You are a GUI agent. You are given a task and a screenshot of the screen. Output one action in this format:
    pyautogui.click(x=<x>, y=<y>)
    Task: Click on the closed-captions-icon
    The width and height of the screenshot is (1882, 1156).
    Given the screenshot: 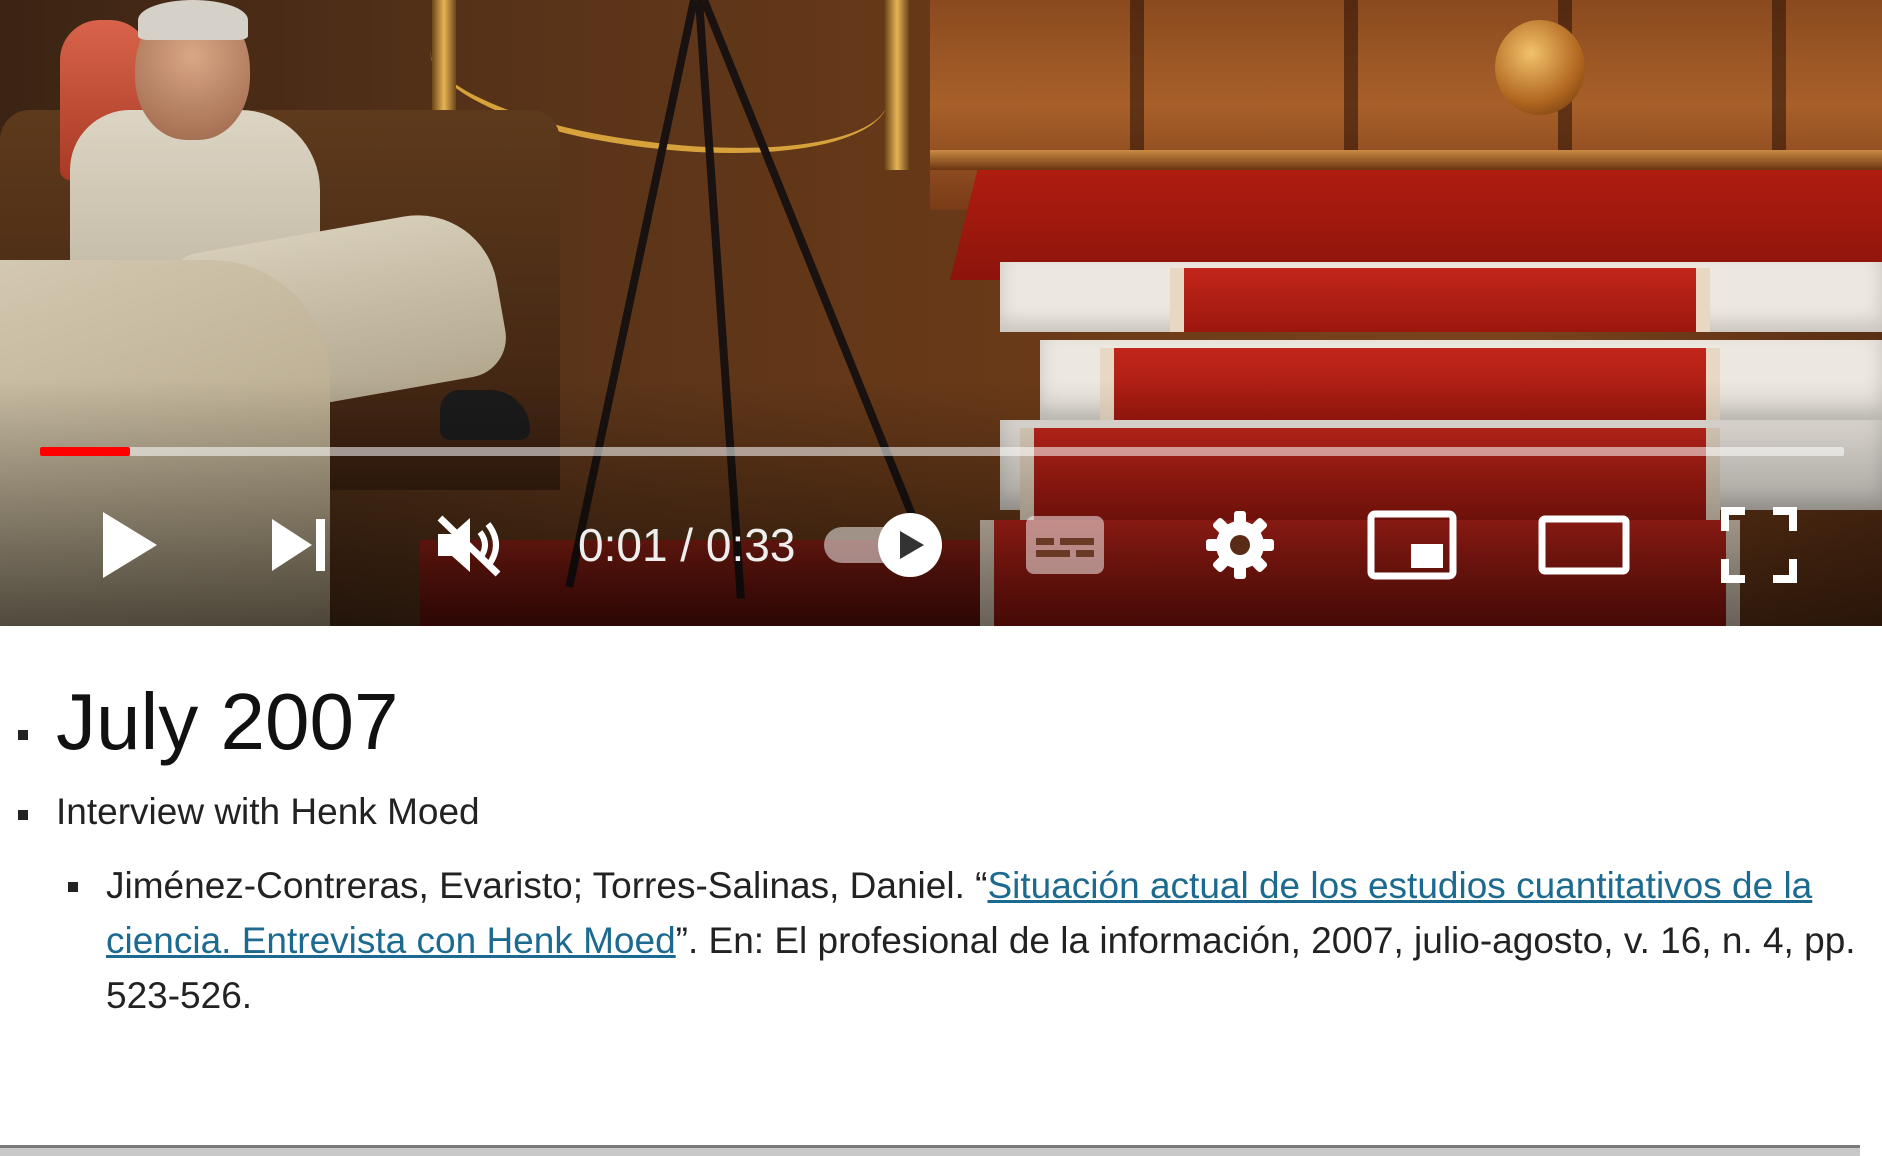 What is the action you would take?
    pyautogui.click(x=1065, y=545)
    